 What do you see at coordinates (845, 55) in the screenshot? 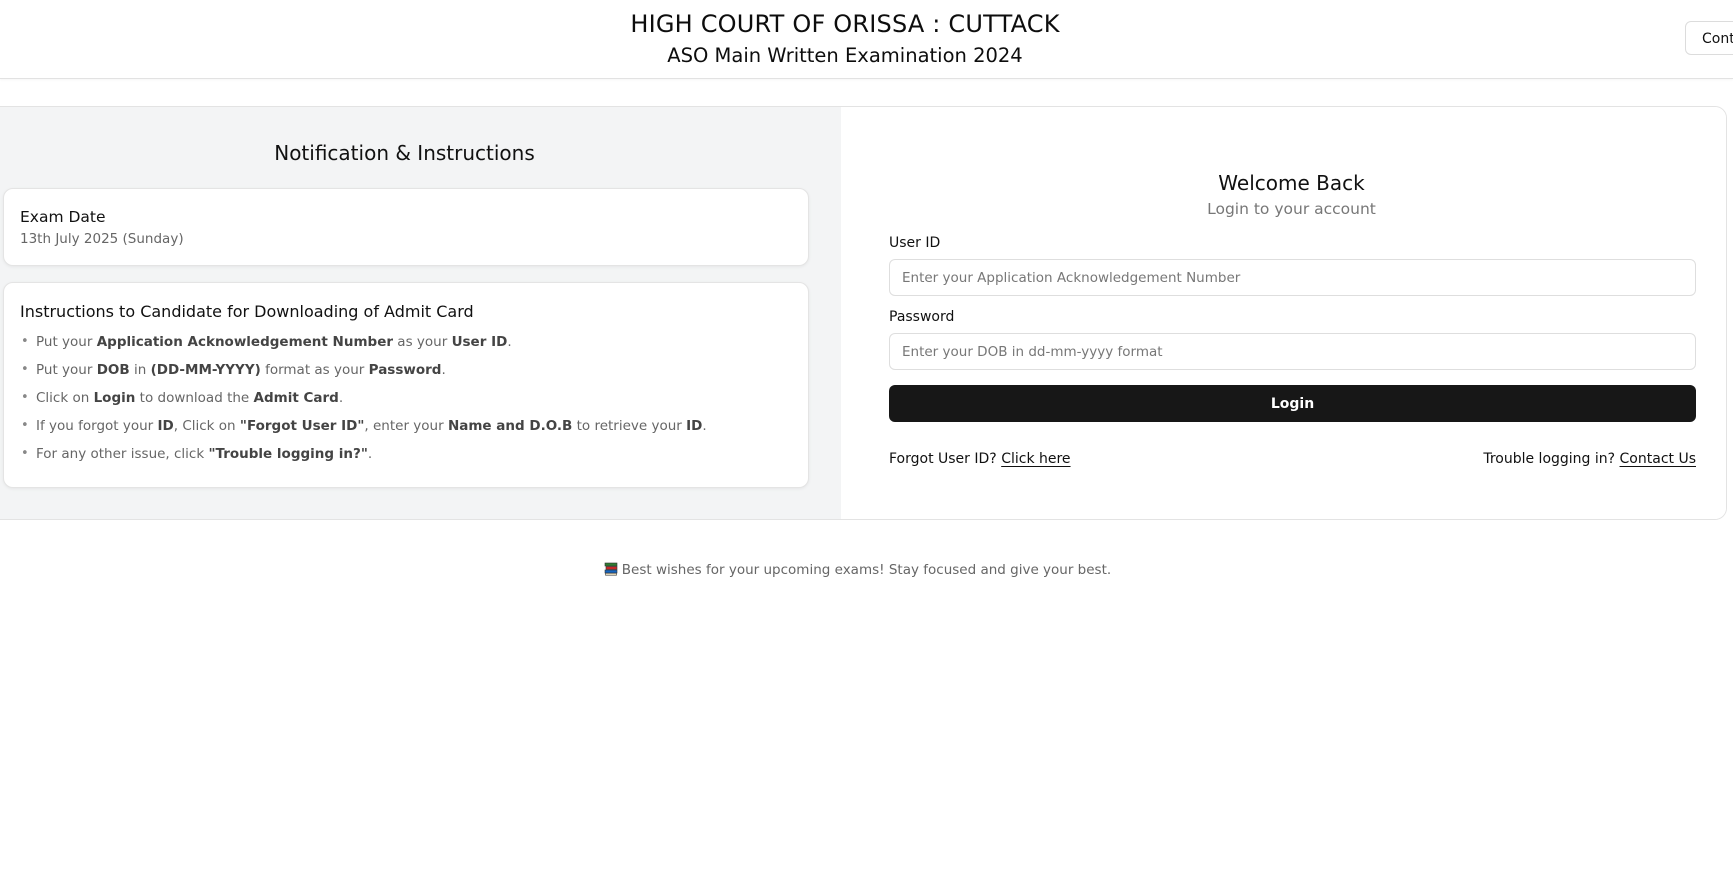
I see `page-subtitle: ASO Main Written Examination 2024` at bounding box center [845, 55].